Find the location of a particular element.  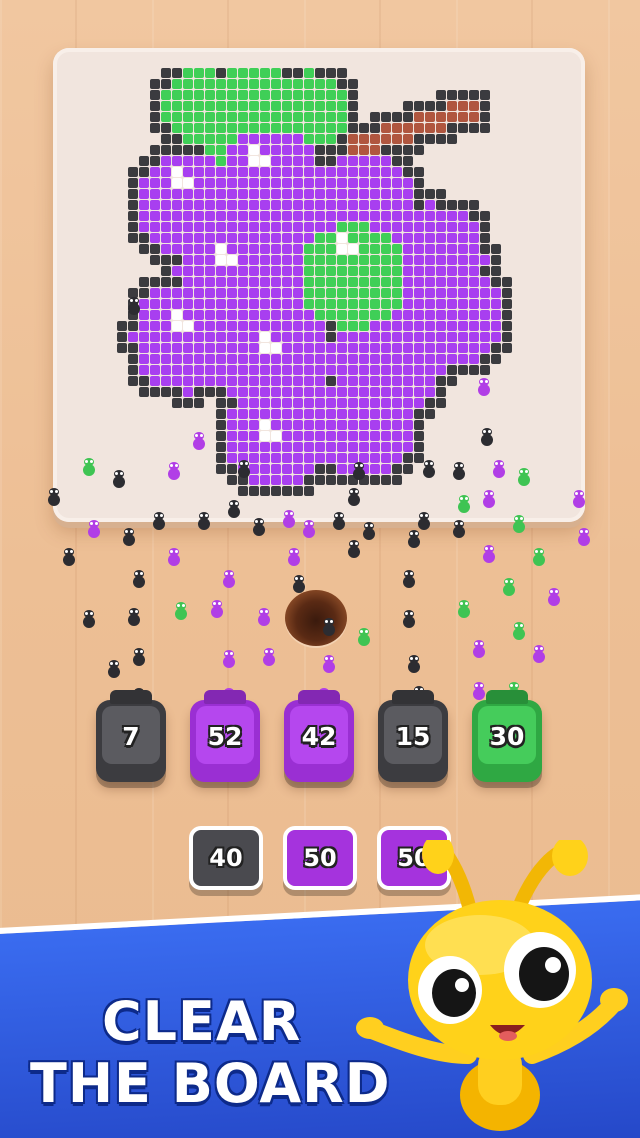

jar-purple: 52 is located at coordinates (225, 741).